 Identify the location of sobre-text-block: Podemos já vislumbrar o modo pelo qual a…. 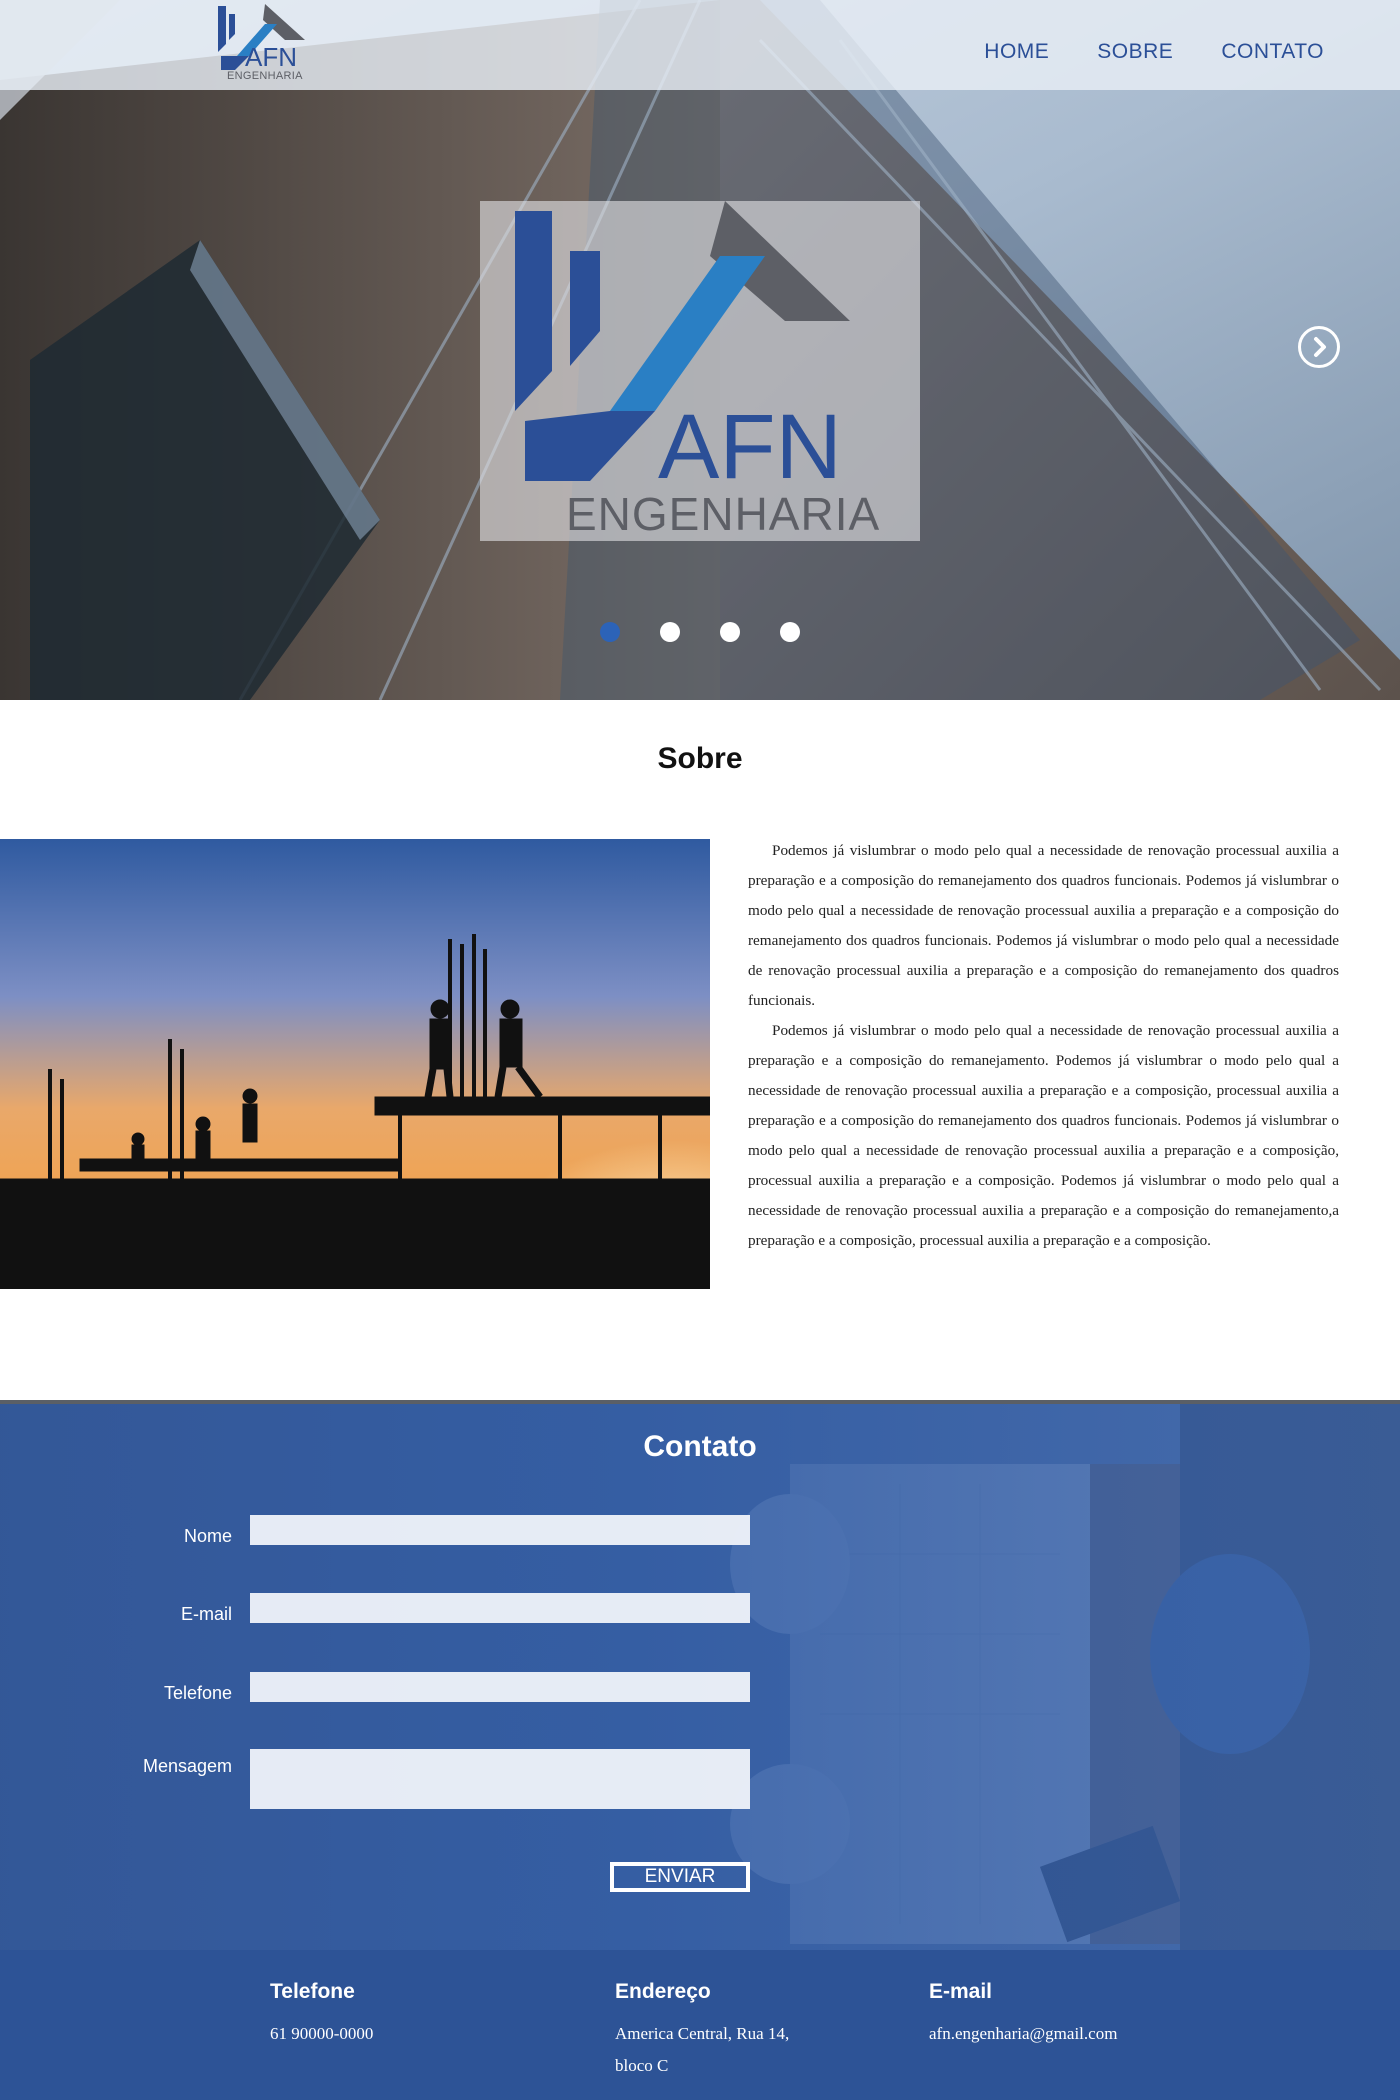
(1043, 1046).